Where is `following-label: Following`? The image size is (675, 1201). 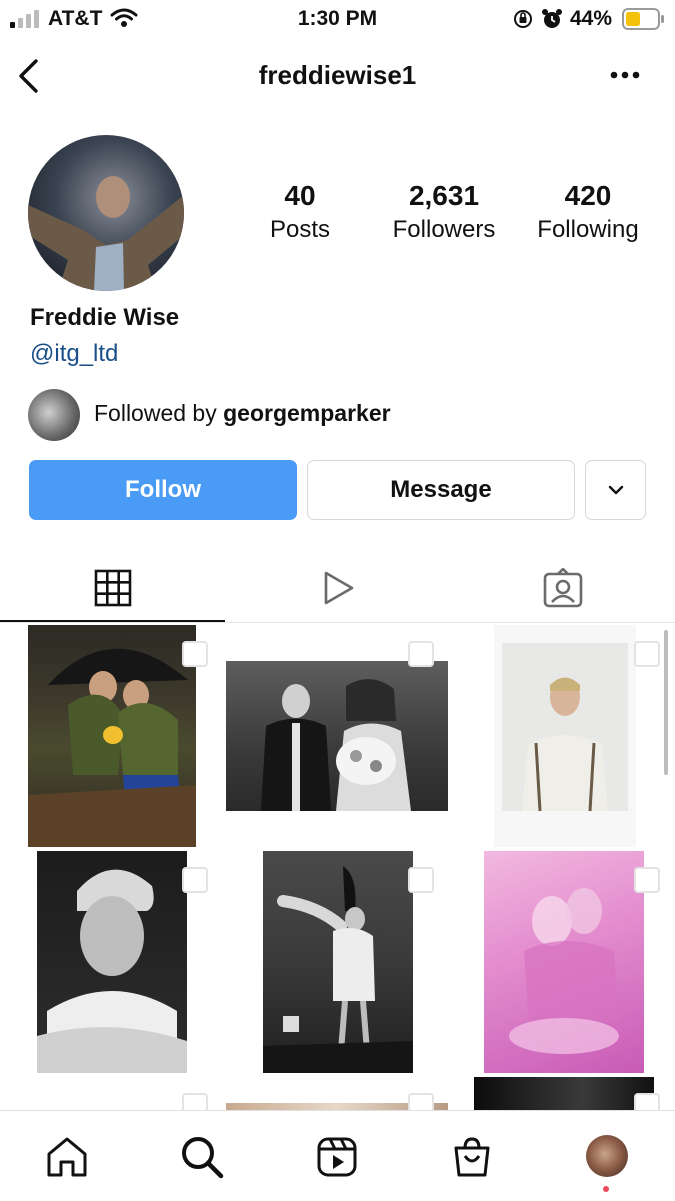
following-label: Following is located at coordinates (588, 229).